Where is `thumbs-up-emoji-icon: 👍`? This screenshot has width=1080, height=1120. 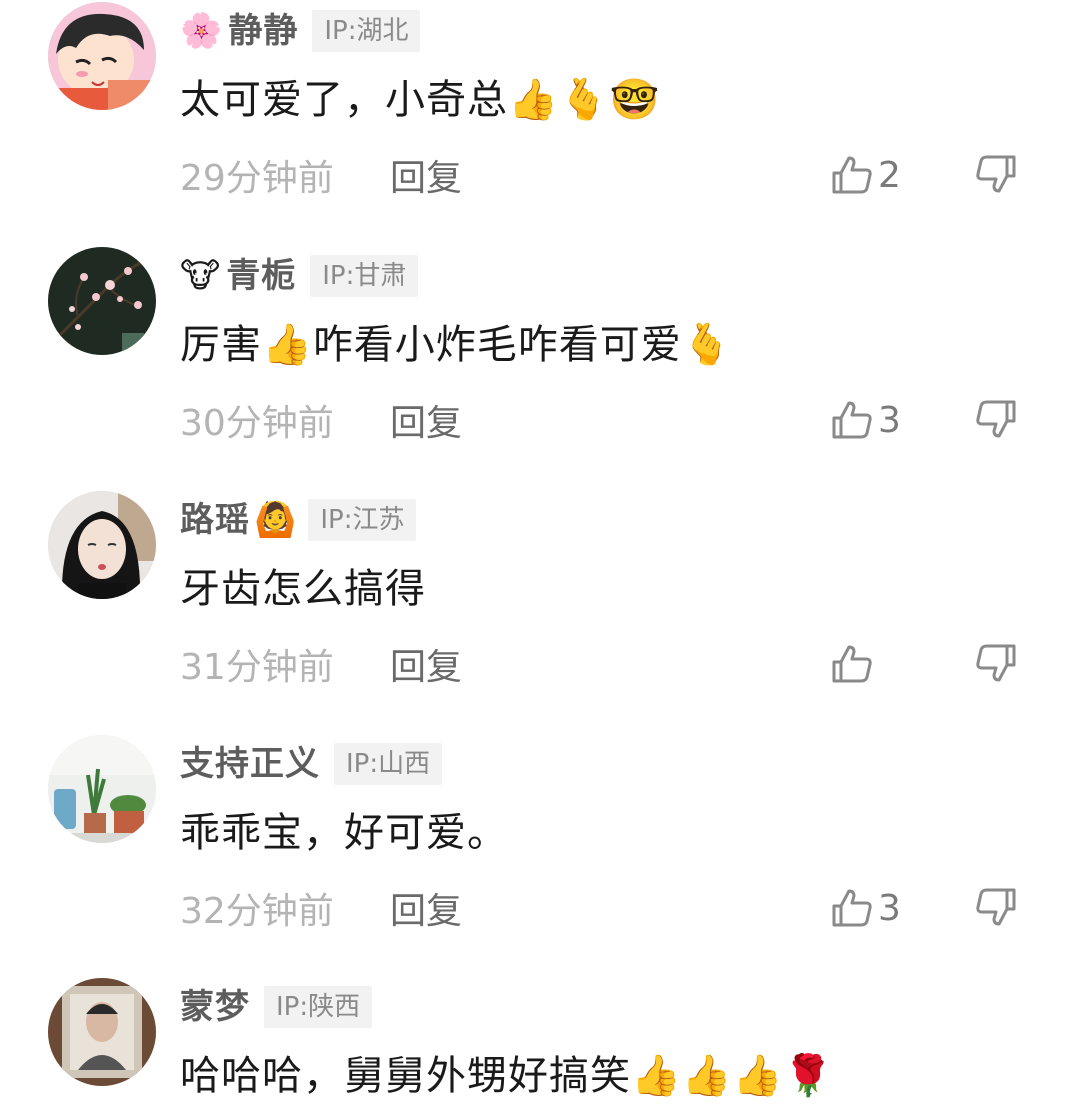 thumbs-up-emoji-icon: 👍 is located at coordinates (287, 345).